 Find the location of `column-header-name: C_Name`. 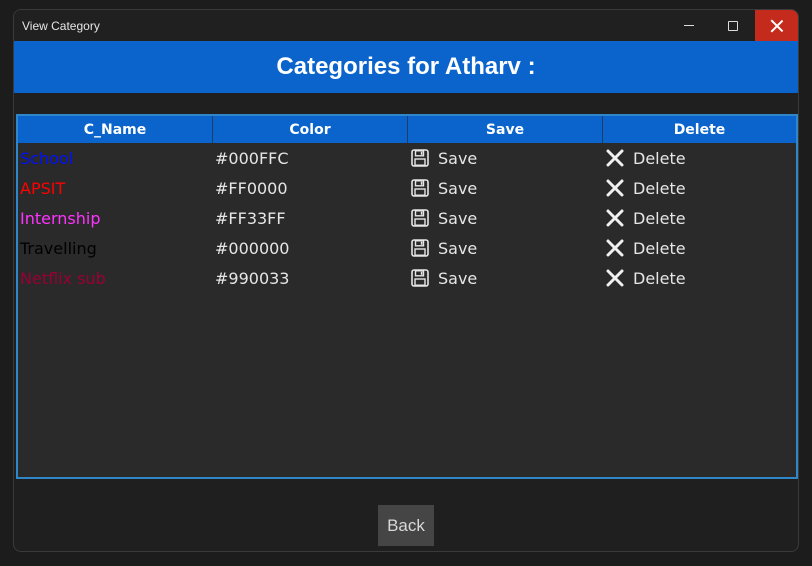

column-header-name: C_Name is located at coordinates (115, 129).